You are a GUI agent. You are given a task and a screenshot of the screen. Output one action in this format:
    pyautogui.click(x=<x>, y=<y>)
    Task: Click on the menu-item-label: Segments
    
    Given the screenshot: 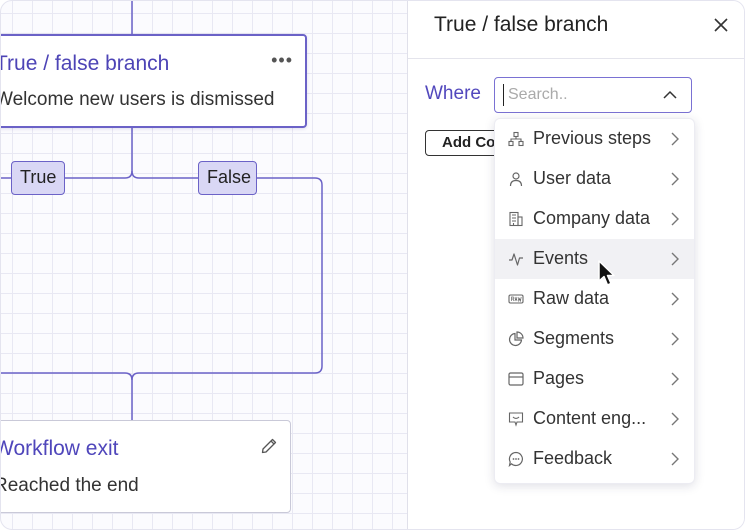 What is the action you would take?
    pyautogui.click(x=574, y=338)
    